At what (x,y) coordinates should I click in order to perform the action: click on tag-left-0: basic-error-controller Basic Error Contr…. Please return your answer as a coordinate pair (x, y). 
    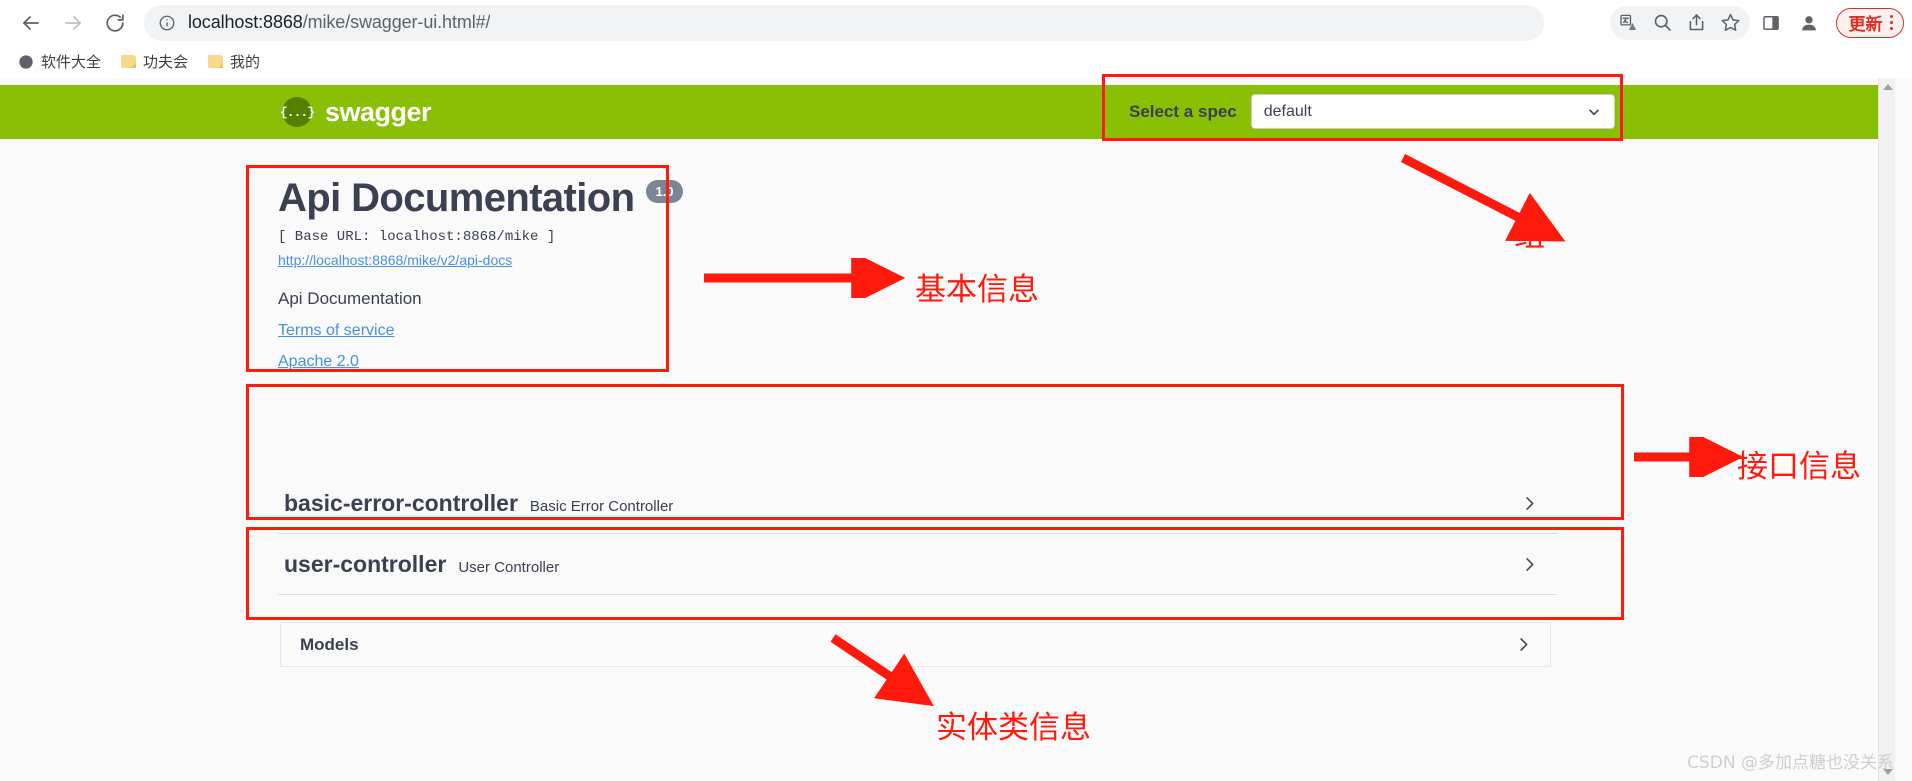
    Looking at the image, I should click on (478, 503).